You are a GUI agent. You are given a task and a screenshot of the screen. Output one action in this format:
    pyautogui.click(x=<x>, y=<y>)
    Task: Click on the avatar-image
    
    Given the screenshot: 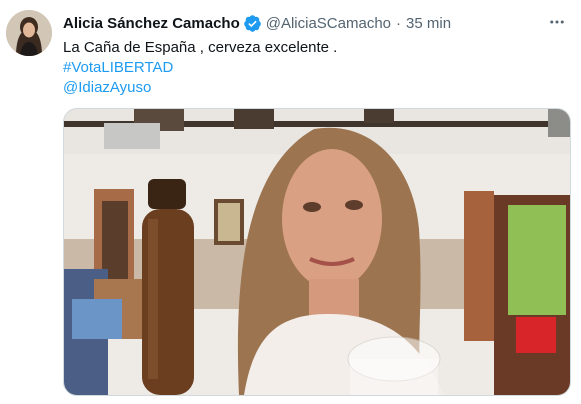 What is the action you would take?
    pyautogui.click(x=29, y=33)
    